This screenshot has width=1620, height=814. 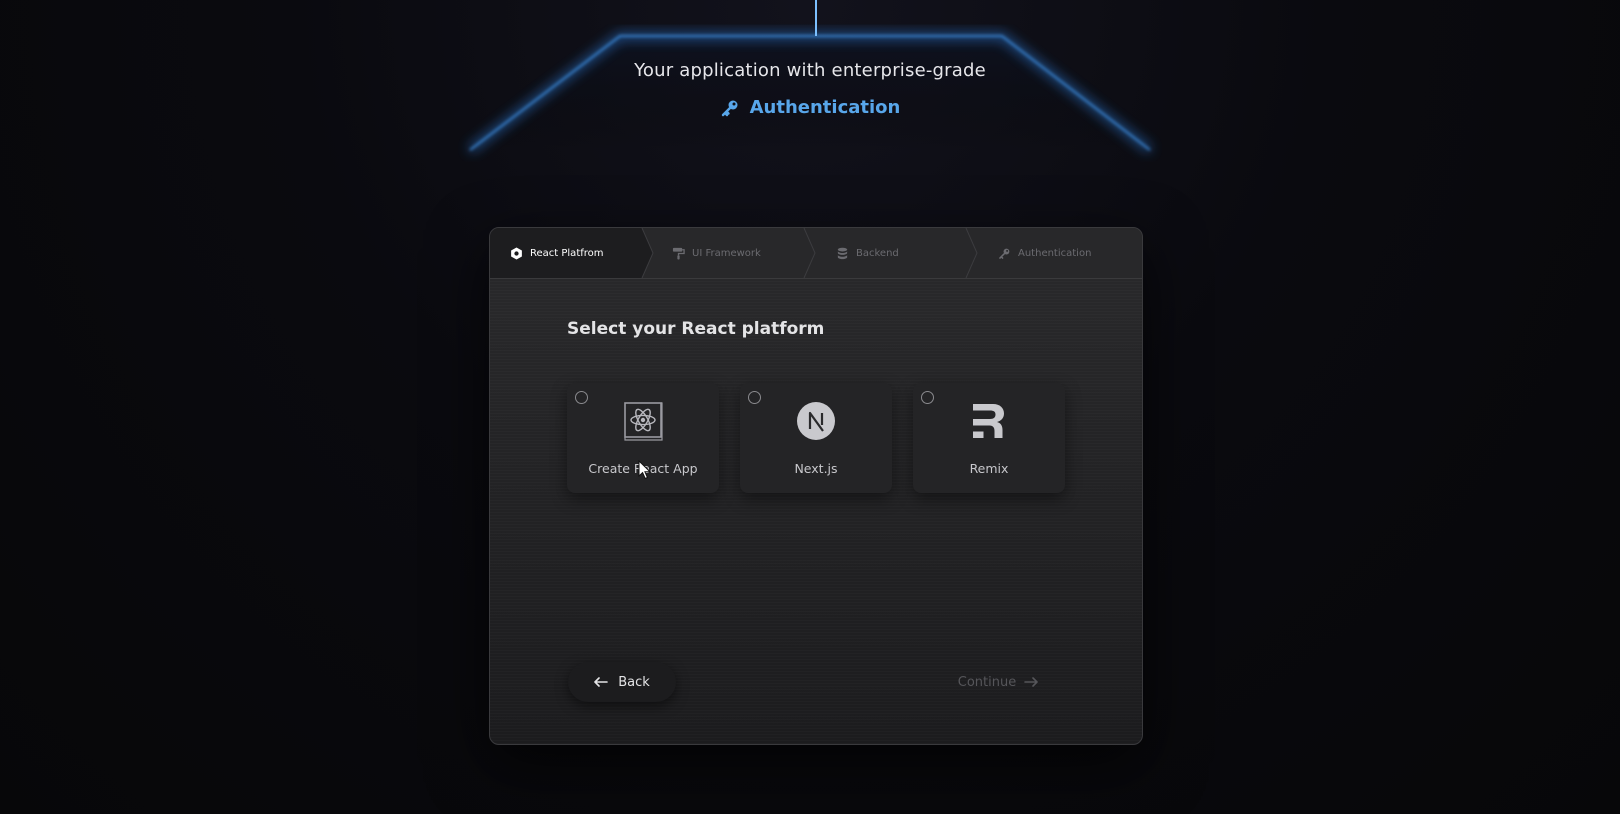 I want to click on hero-brand-label: Authentication, so click(x=825, y=107).